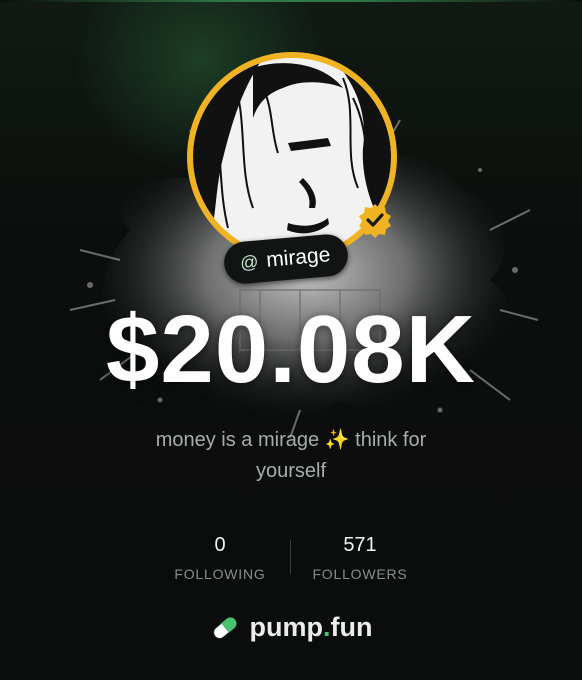  What do you see at coordinates (249, 261) in the screenshot?
I see `at-icon: @` at bounding box center [249, 261].